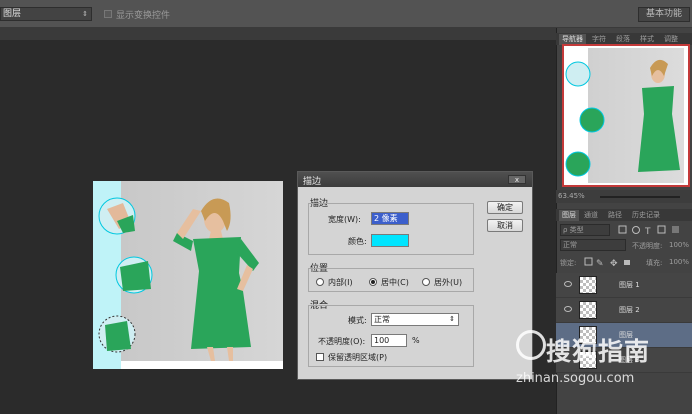 This screenshot has width=692, height=414. What do you see at coordinates (659, 129) in the screenshot?
I see `nav-dress` at bounding box center [659, 129].